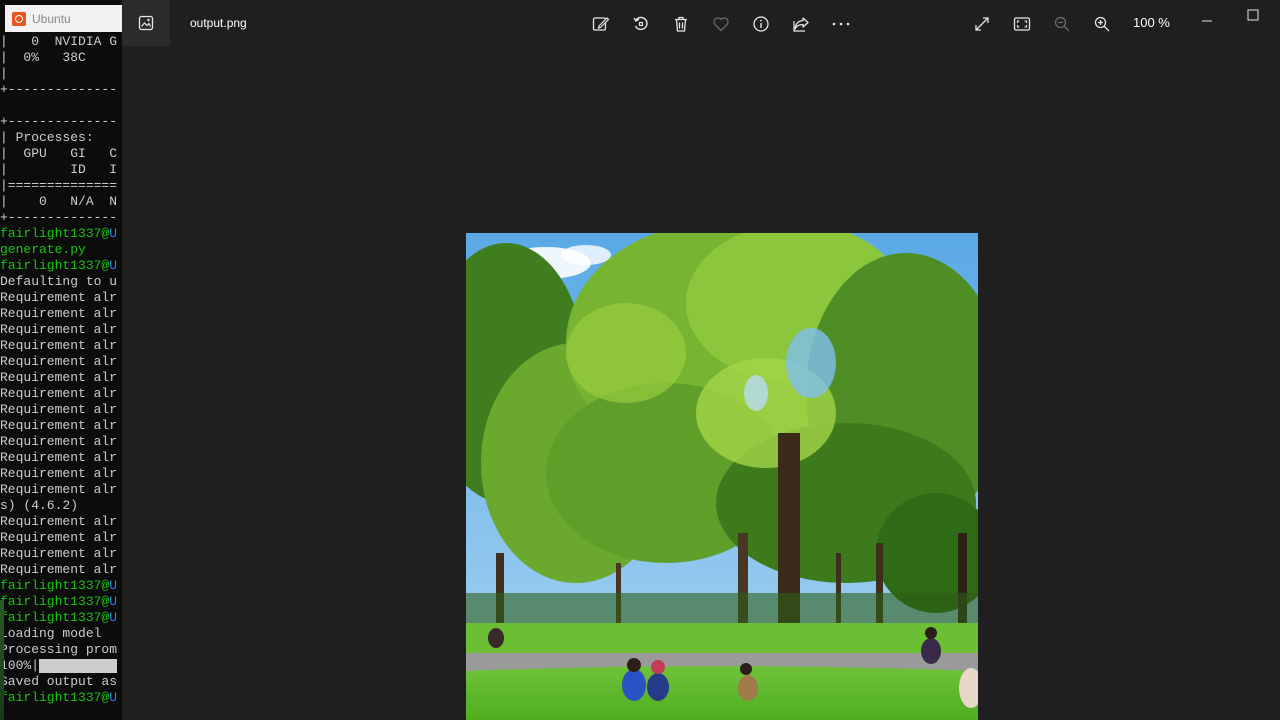 Image resolution: width=1280 pixels, height=720 pixels. I want to click on more-options-icon, so click(841, 24).